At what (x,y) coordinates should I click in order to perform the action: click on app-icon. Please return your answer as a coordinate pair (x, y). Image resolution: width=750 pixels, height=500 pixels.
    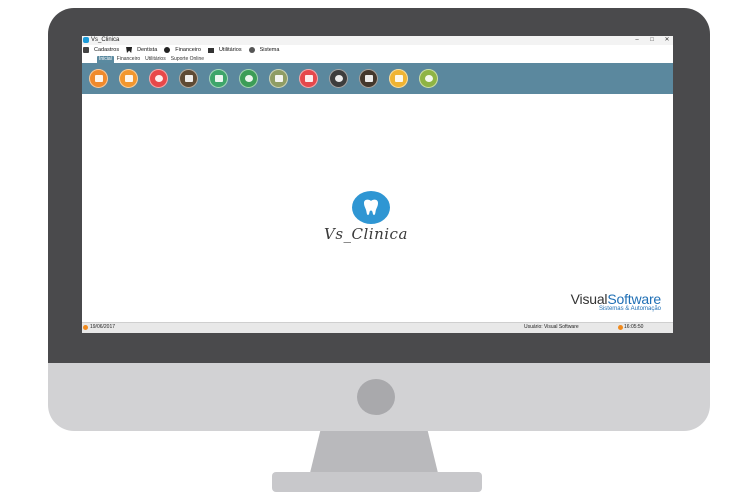
    Looking at the image, I should click on (86, 40).